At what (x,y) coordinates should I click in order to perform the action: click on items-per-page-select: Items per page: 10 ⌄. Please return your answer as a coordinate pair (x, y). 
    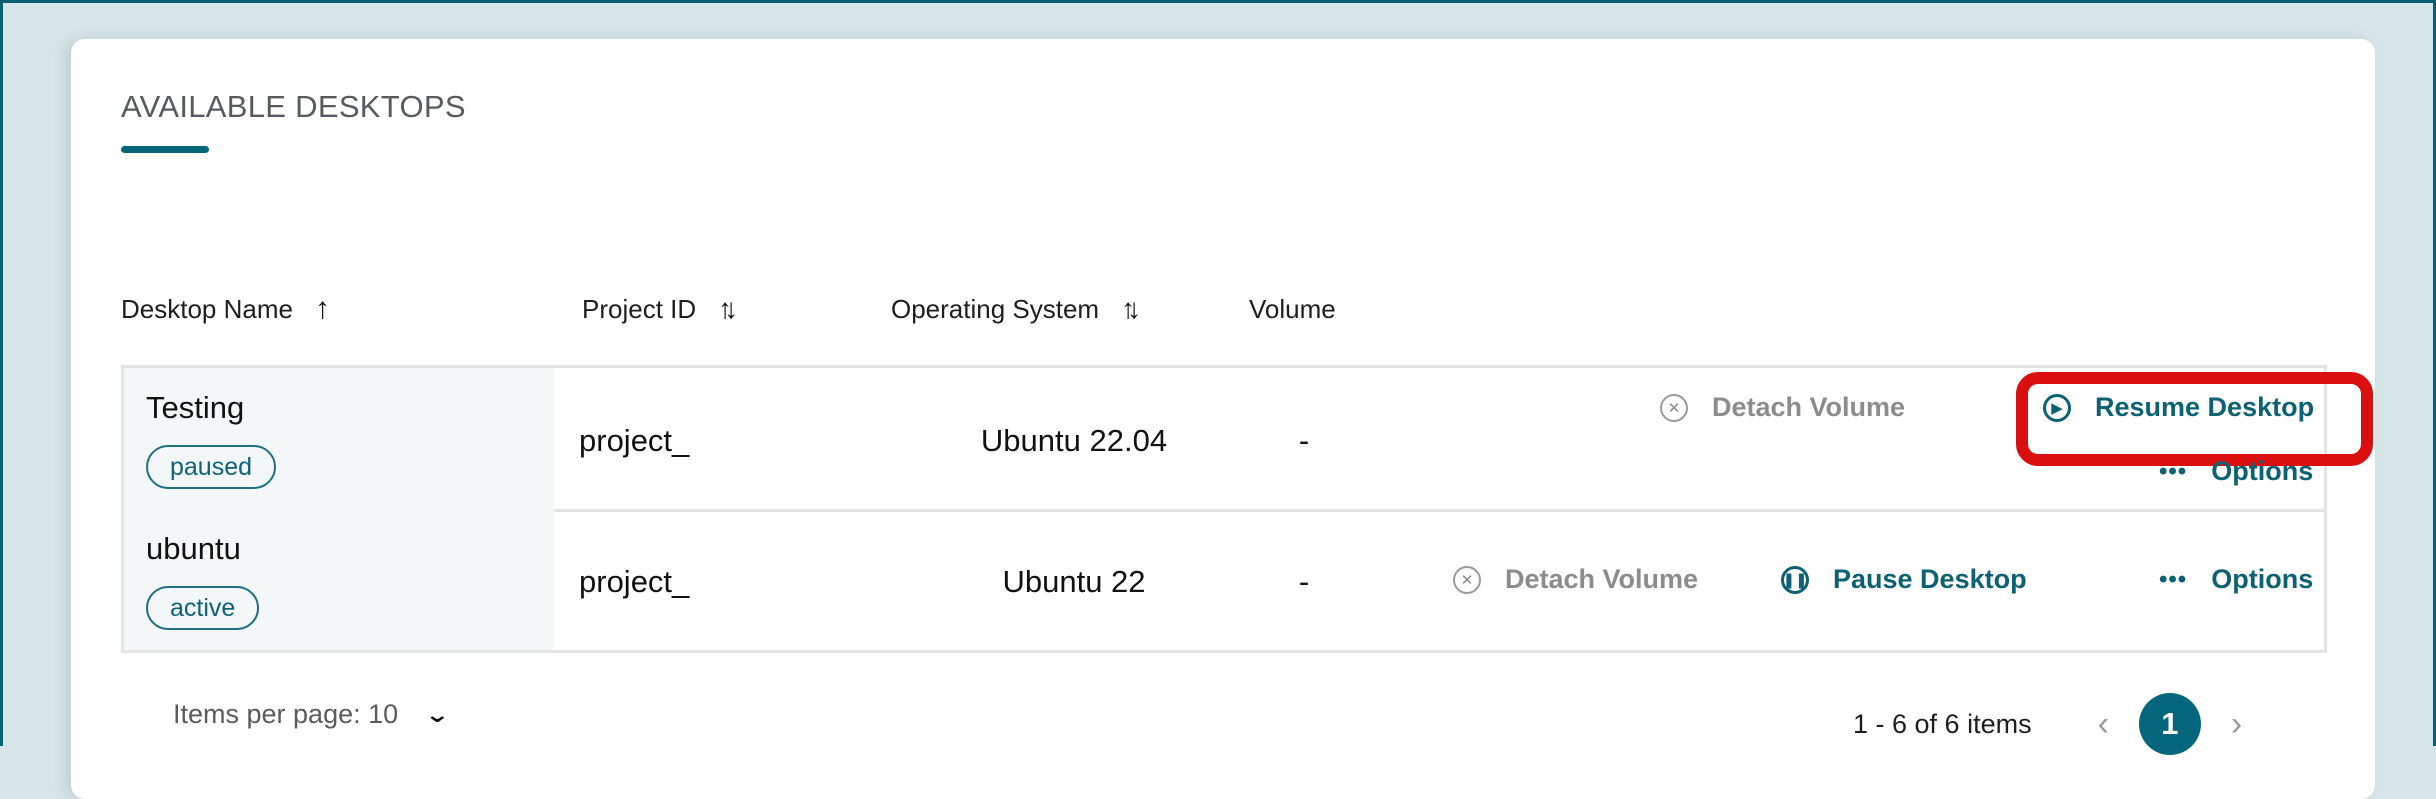
    Looking at the image, I should click on (311, 714).